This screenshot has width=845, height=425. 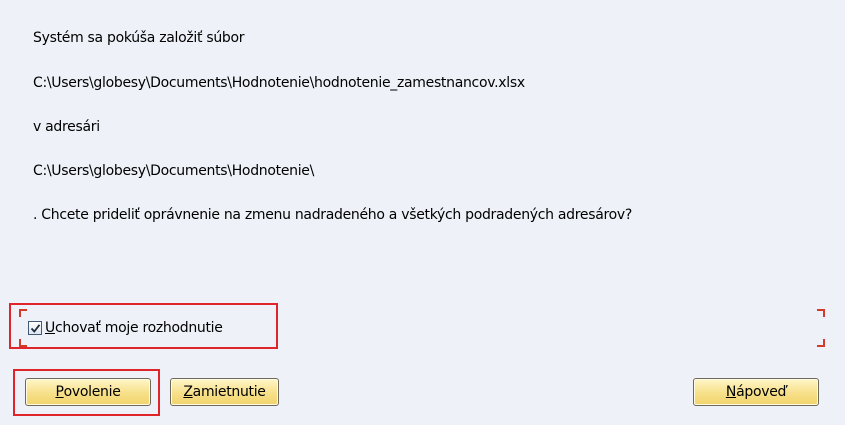 What do you see at coordinates (139, 38) in the screenshot?
I see `message-line-1: Systém sa pokúša založiť súbor` at bounding box center [139, 38].